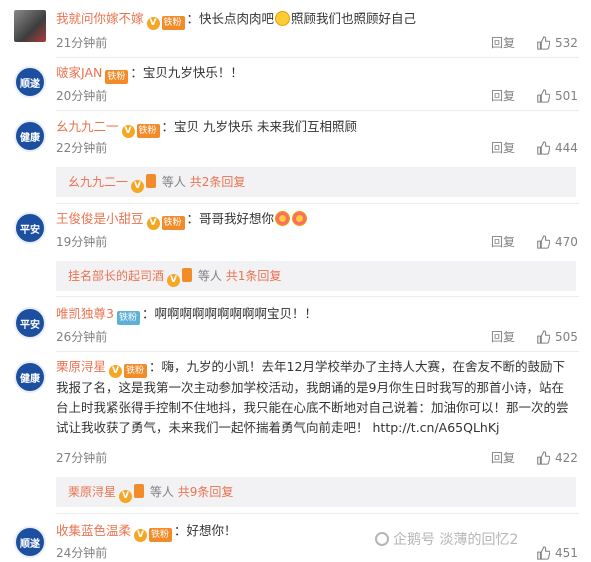 Image resolution: width=591 pixels, height=562 pixels. What do you see at coordinates (98, 182) in the screenshot?
I see `sub-reply-user: 幺九九二一` at bounding box center [98, 182].